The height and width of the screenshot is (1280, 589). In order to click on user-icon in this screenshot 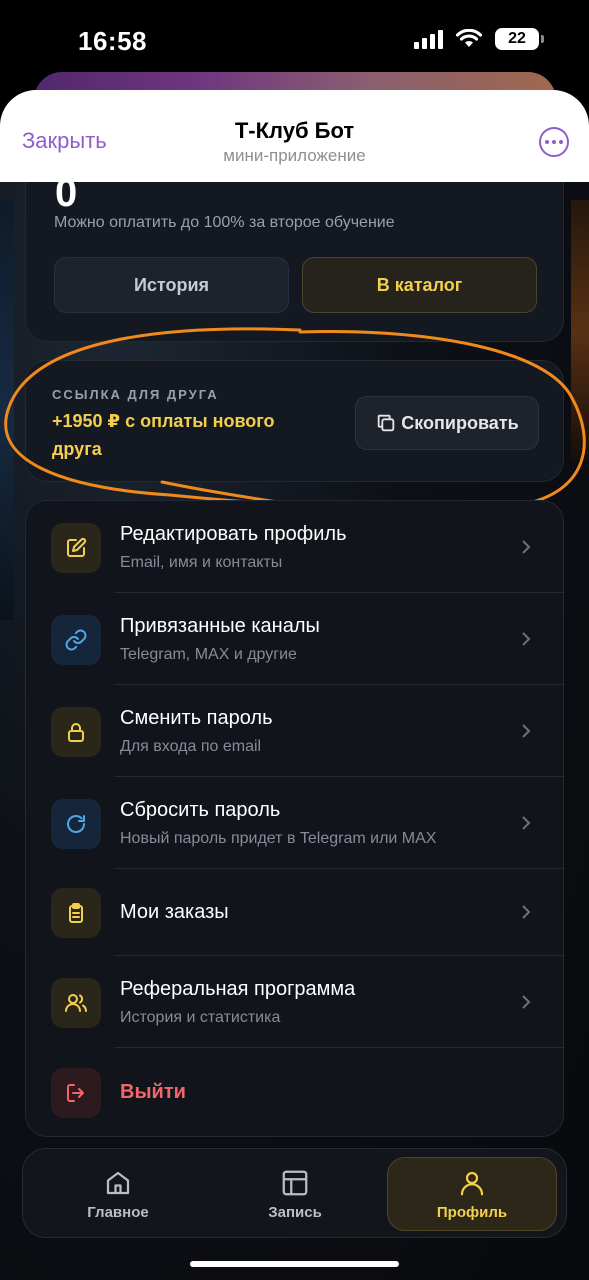, I will do `click(472, 1183)`.